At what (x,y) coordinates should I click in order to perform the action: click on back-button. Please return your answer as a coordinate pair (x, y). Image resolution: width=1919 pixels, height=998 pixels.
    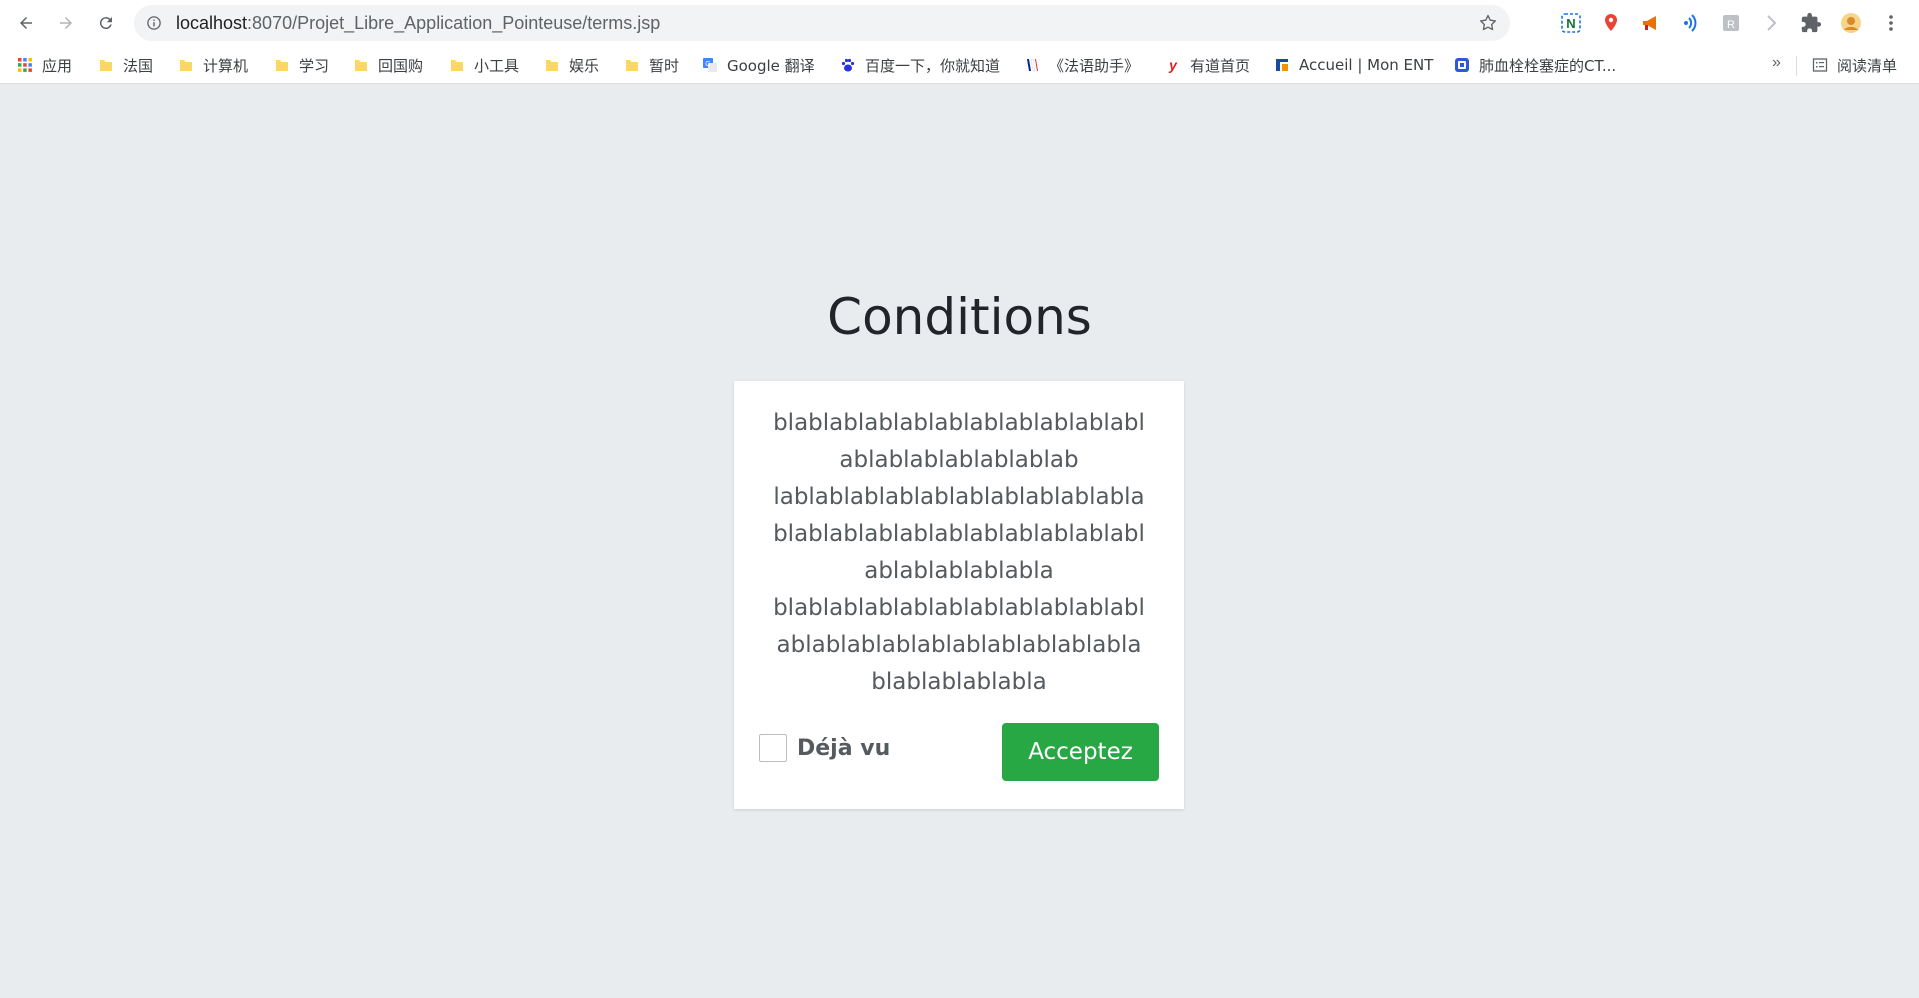
    Looking at the image, I should click on (26, 23).